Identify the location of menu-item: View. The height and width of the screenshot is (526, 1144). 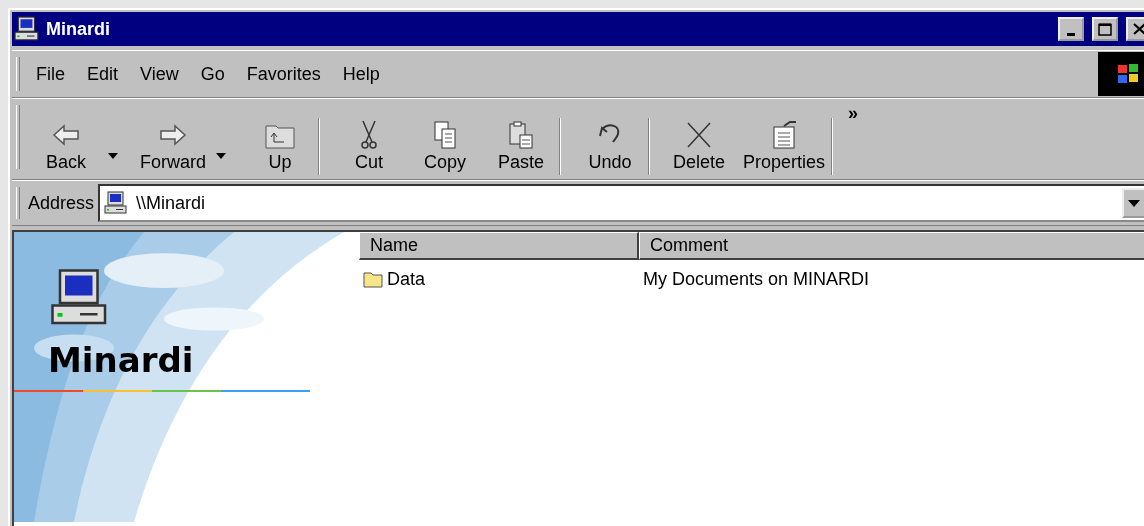
(159, 74).